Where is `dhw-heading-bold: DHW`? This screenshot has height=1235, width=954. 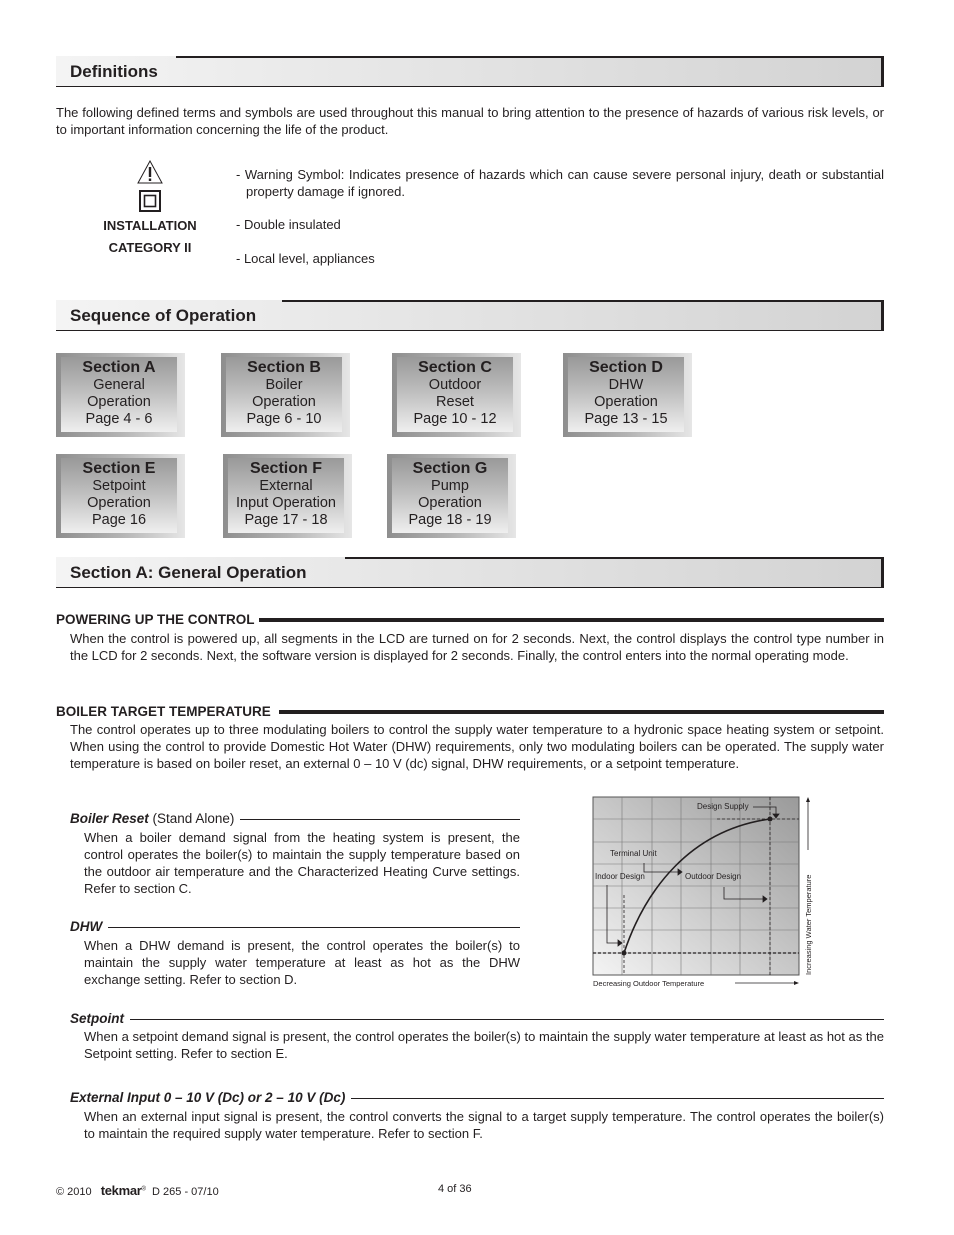 dhw-heading-bold: DHW is located at coordinates (86, 926).